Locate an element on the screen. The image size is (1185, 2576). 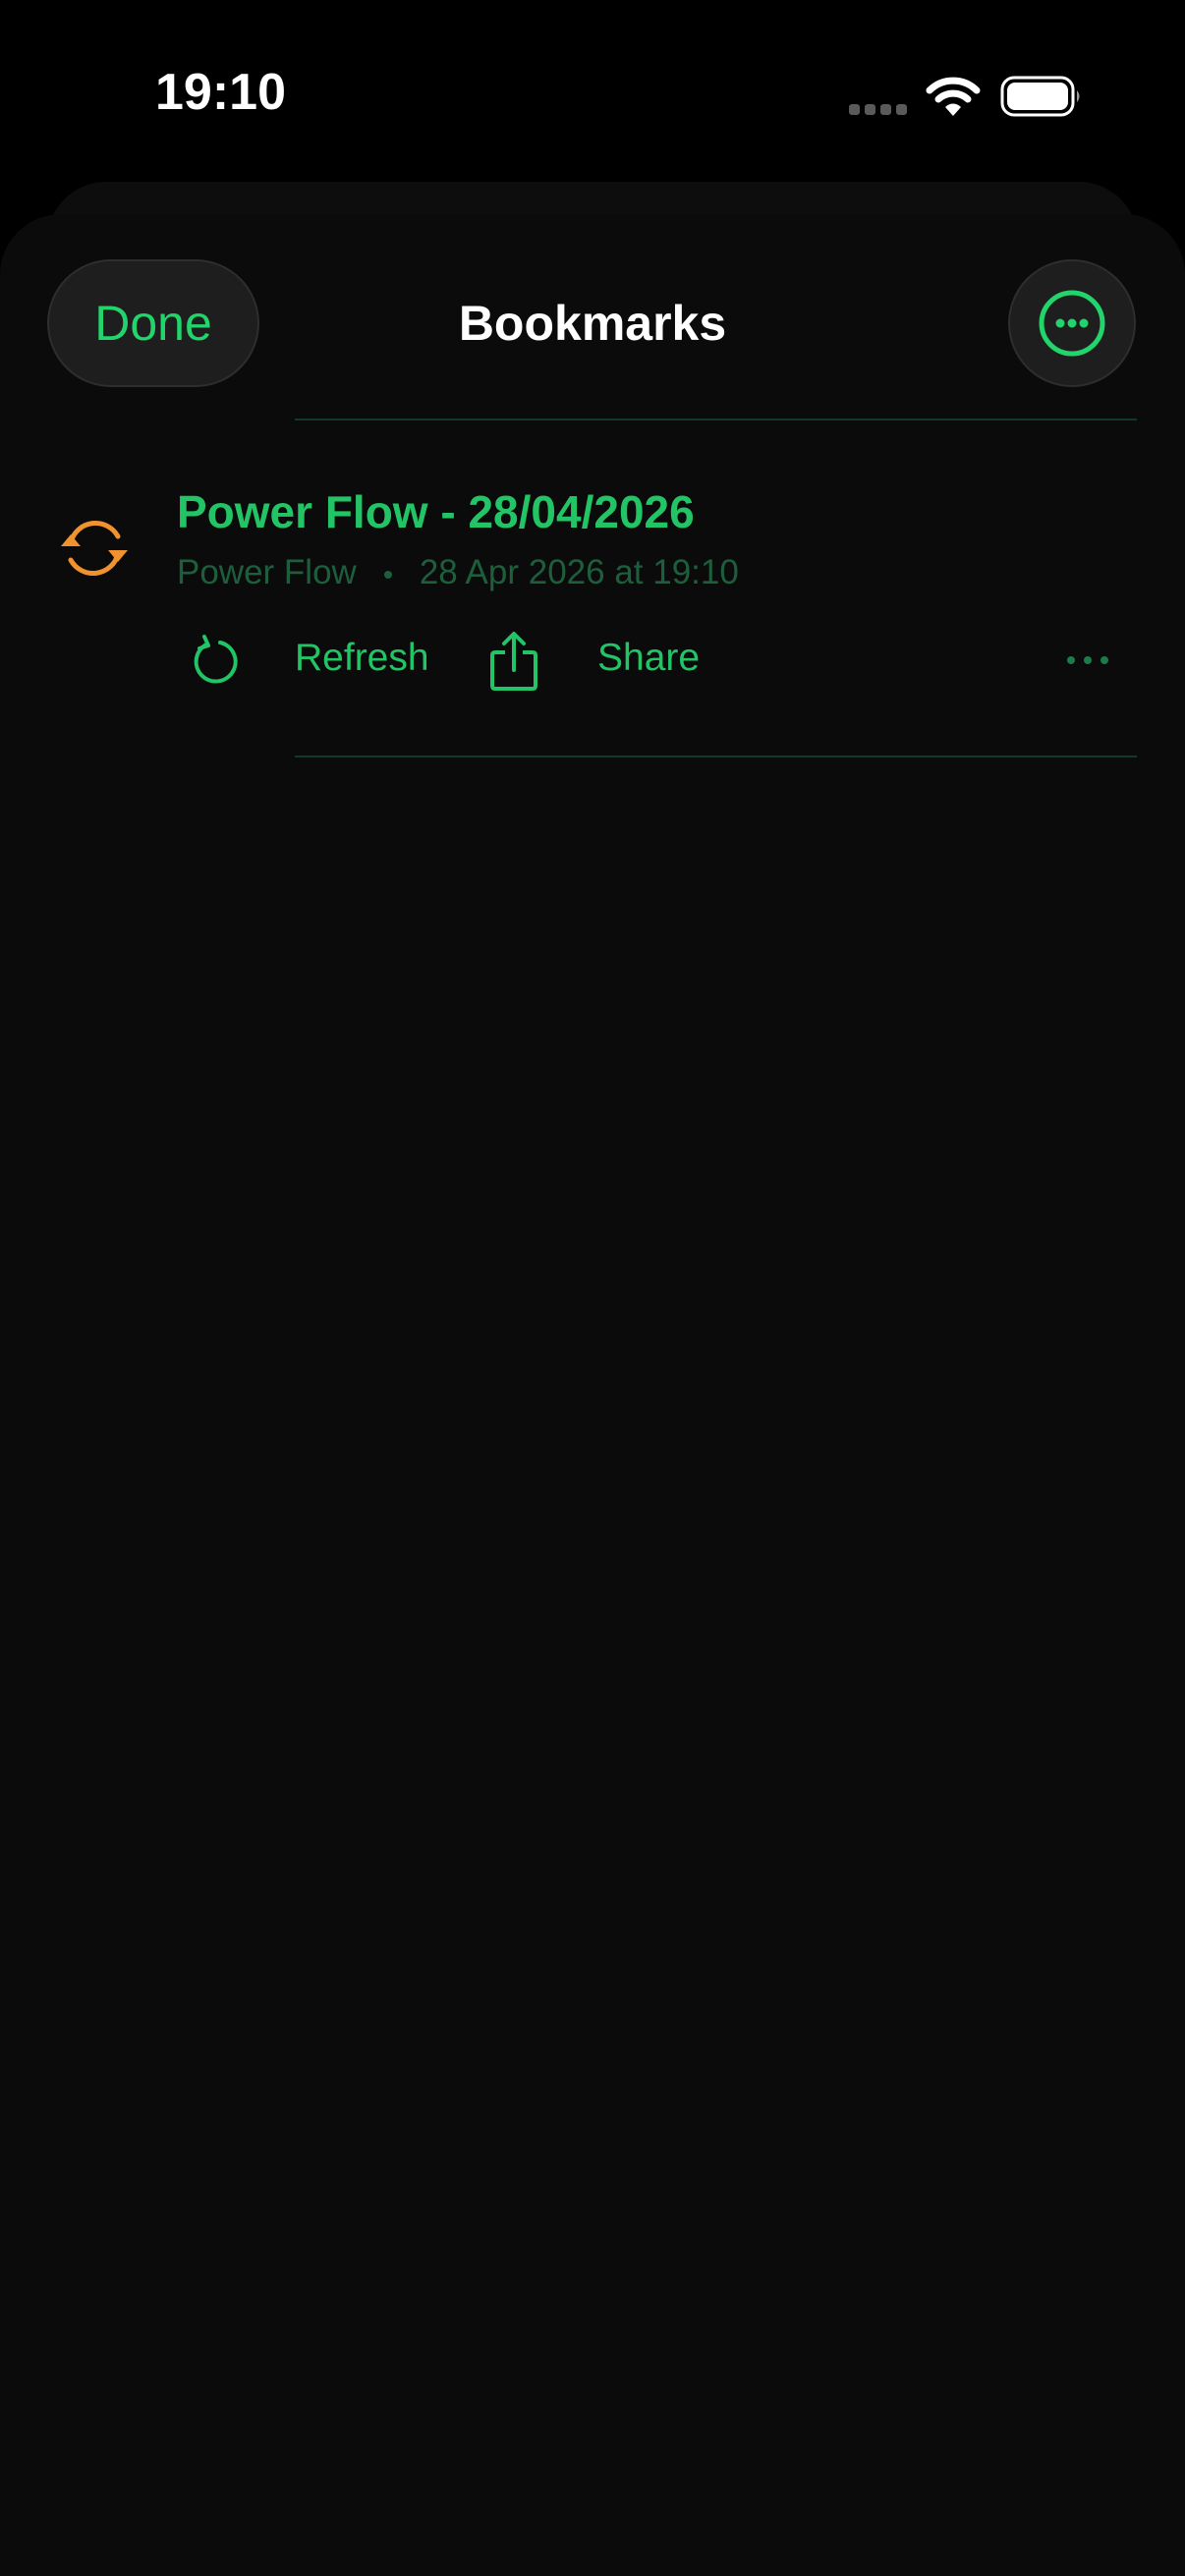
cellular-signal-icon is located at coordinates (881, 111).